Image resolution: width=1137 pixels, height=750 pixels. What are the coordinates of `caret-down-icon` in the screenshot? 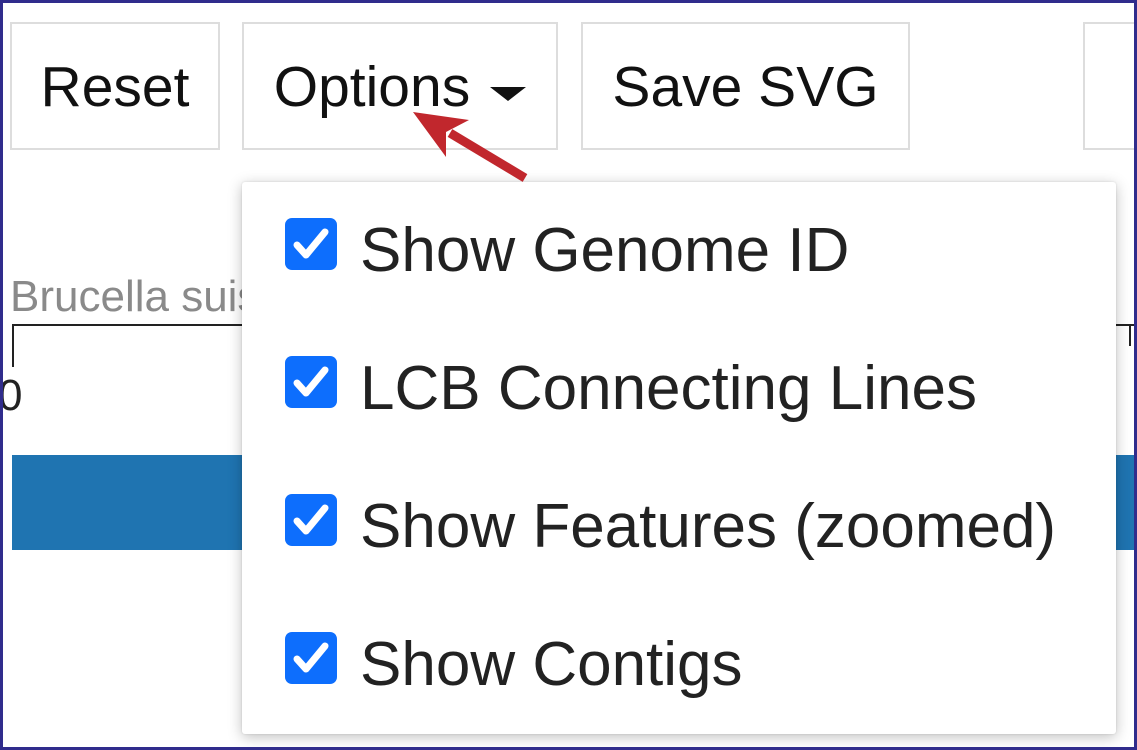 It's located at (508, 94).